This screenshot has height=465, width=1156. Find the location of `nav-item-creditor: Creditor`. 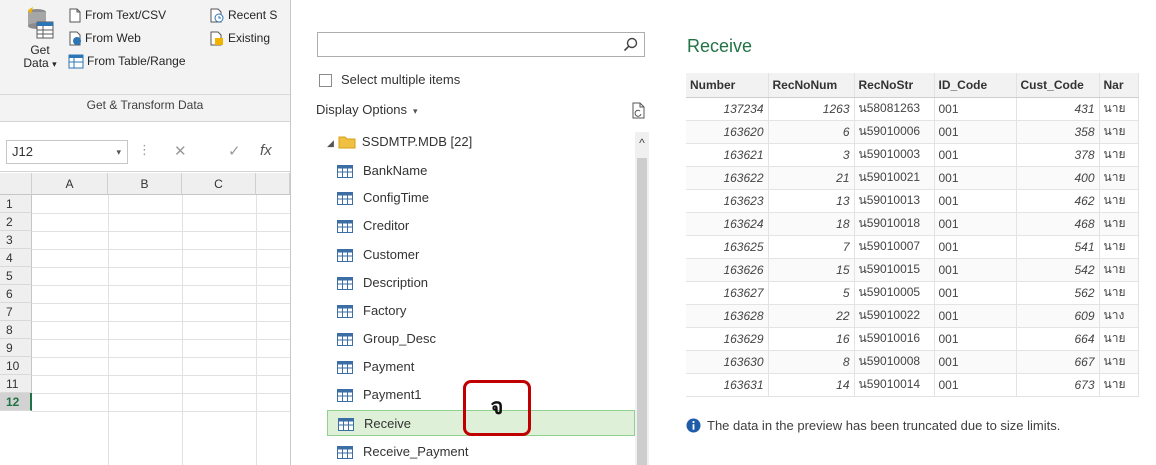

nav-item-creditor: Creditor is located at coordinates (481, 226).